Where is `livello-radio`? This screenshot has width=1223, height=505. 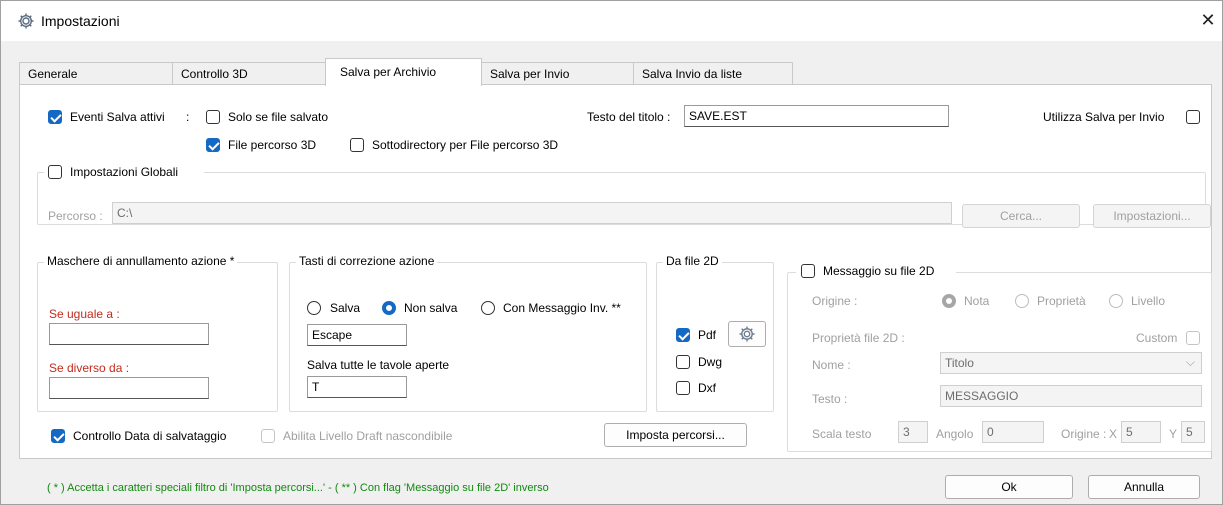 livello-radio is located at coordinates (1116, 301).